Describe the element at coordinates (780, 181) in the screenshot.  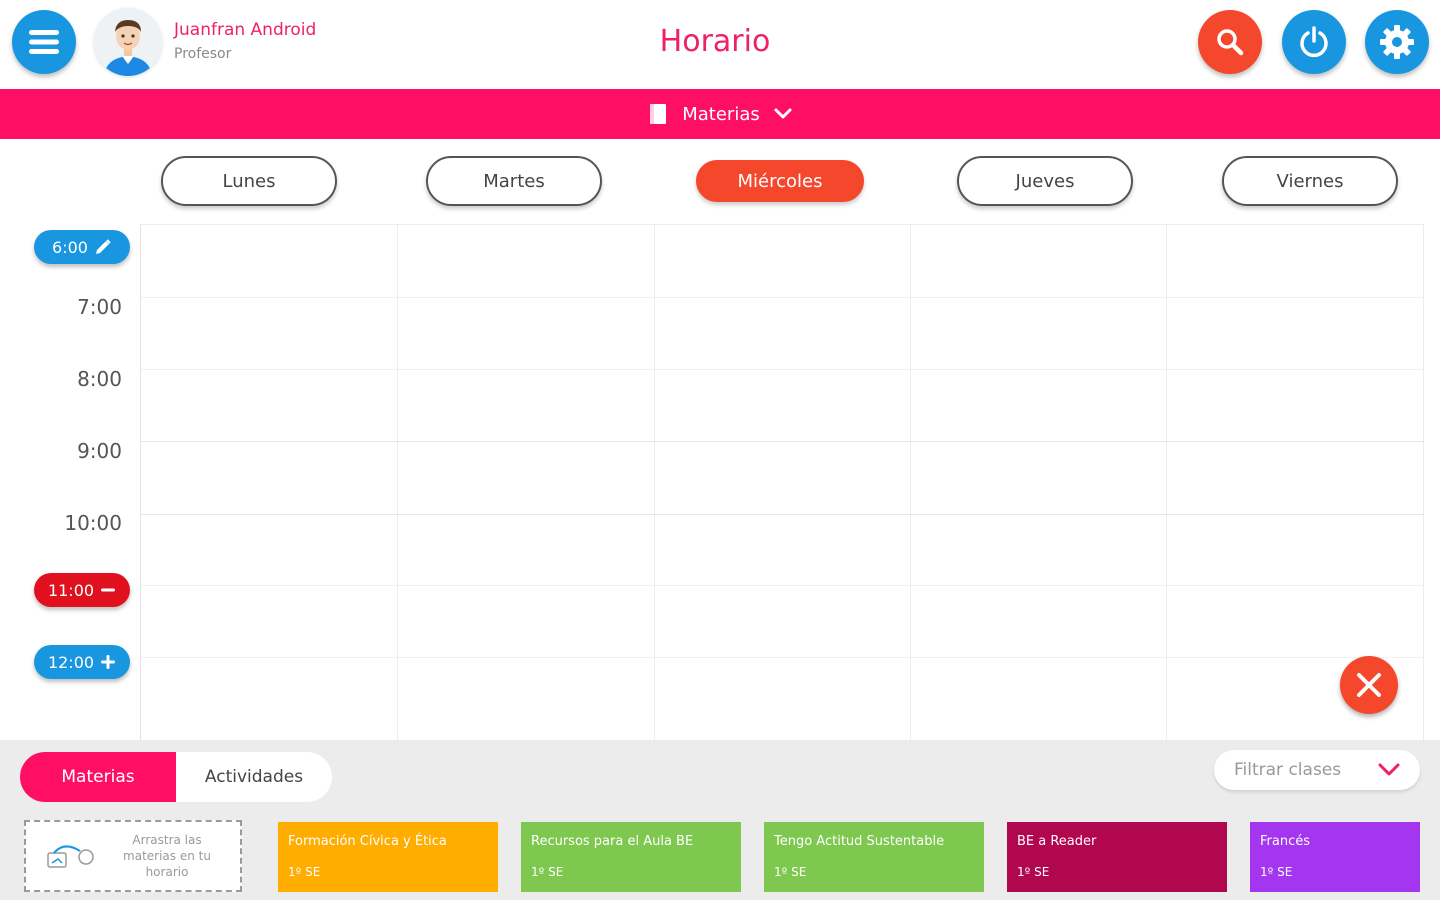
I see `day-tab-miercoles: Miércoles` at that location.